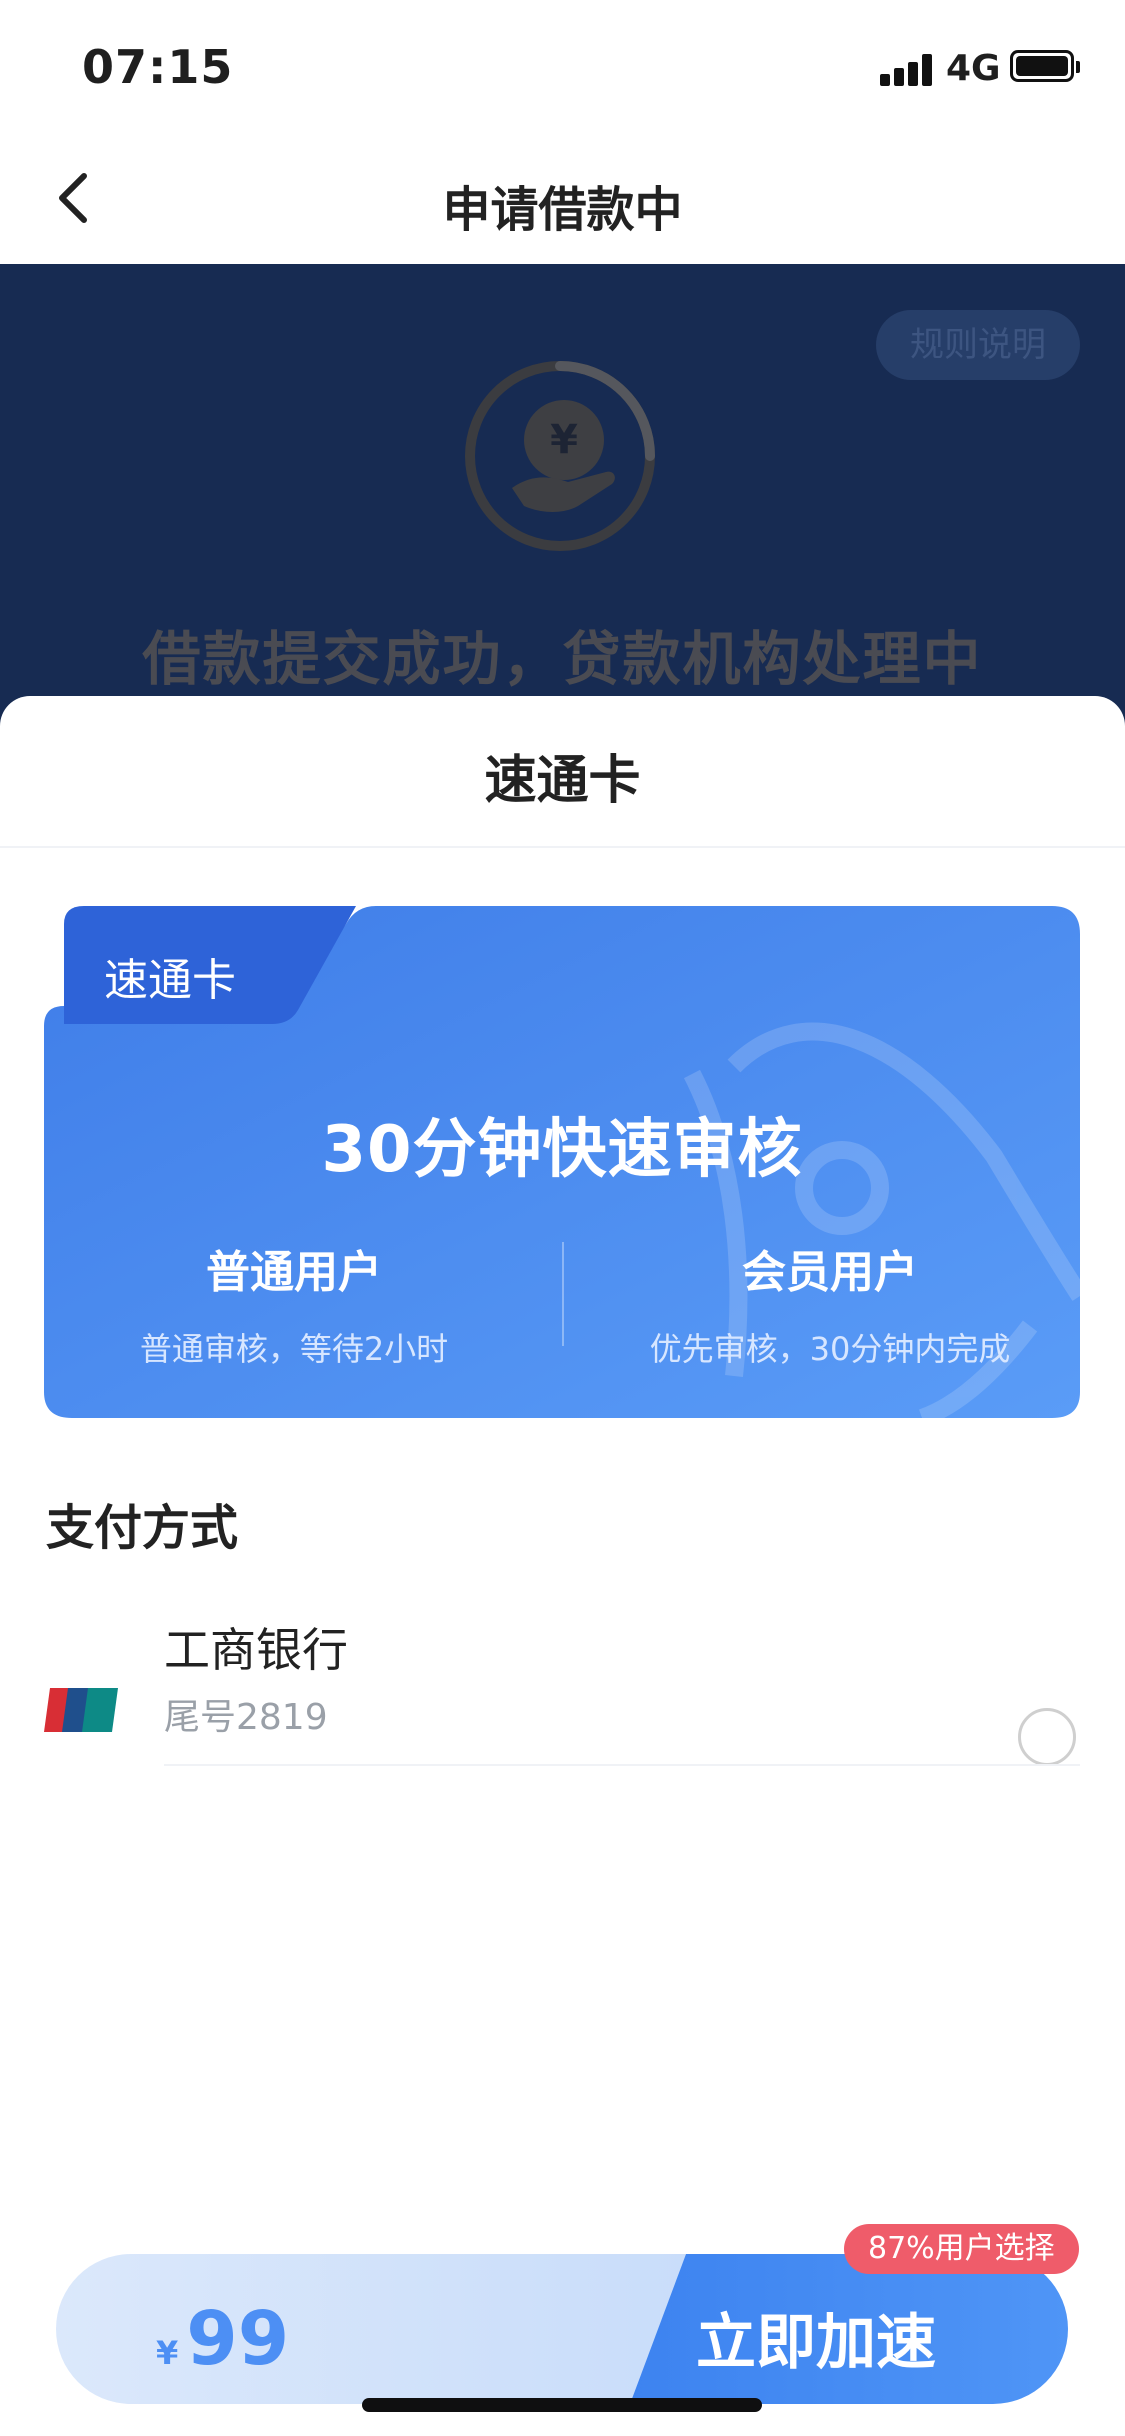 The image size is (1125, 2436). What do you see at coordinates (562, 1150) in the screenshot?
I see `card-headline: 30分钟快速审核` at bounding box center [562, 1150].